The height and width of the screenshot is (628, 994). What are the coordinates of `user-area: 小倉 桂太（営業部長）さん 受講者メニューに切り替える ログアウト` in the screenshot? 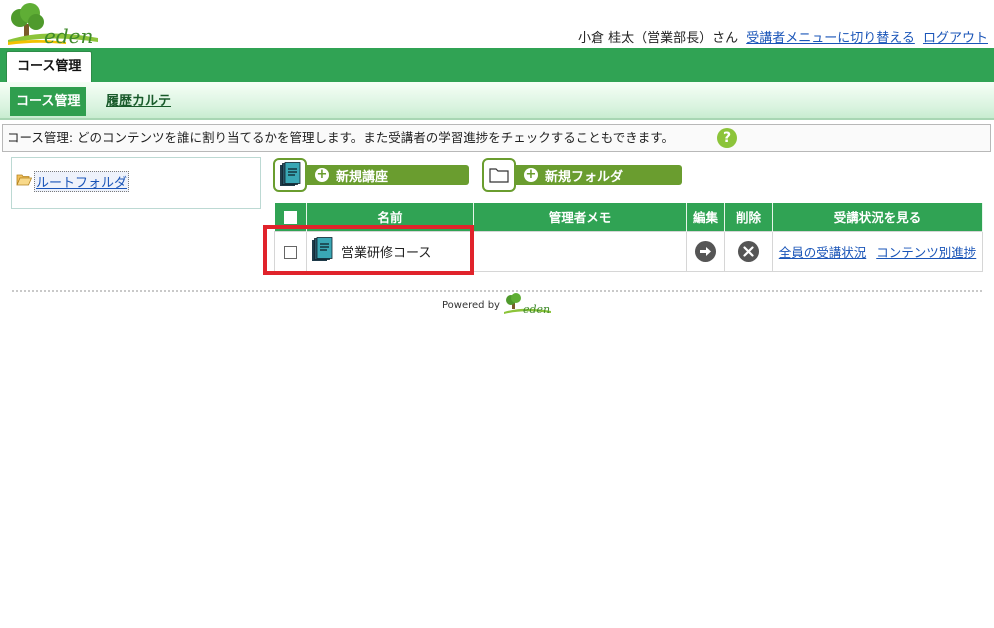 It's located at (783, 36).